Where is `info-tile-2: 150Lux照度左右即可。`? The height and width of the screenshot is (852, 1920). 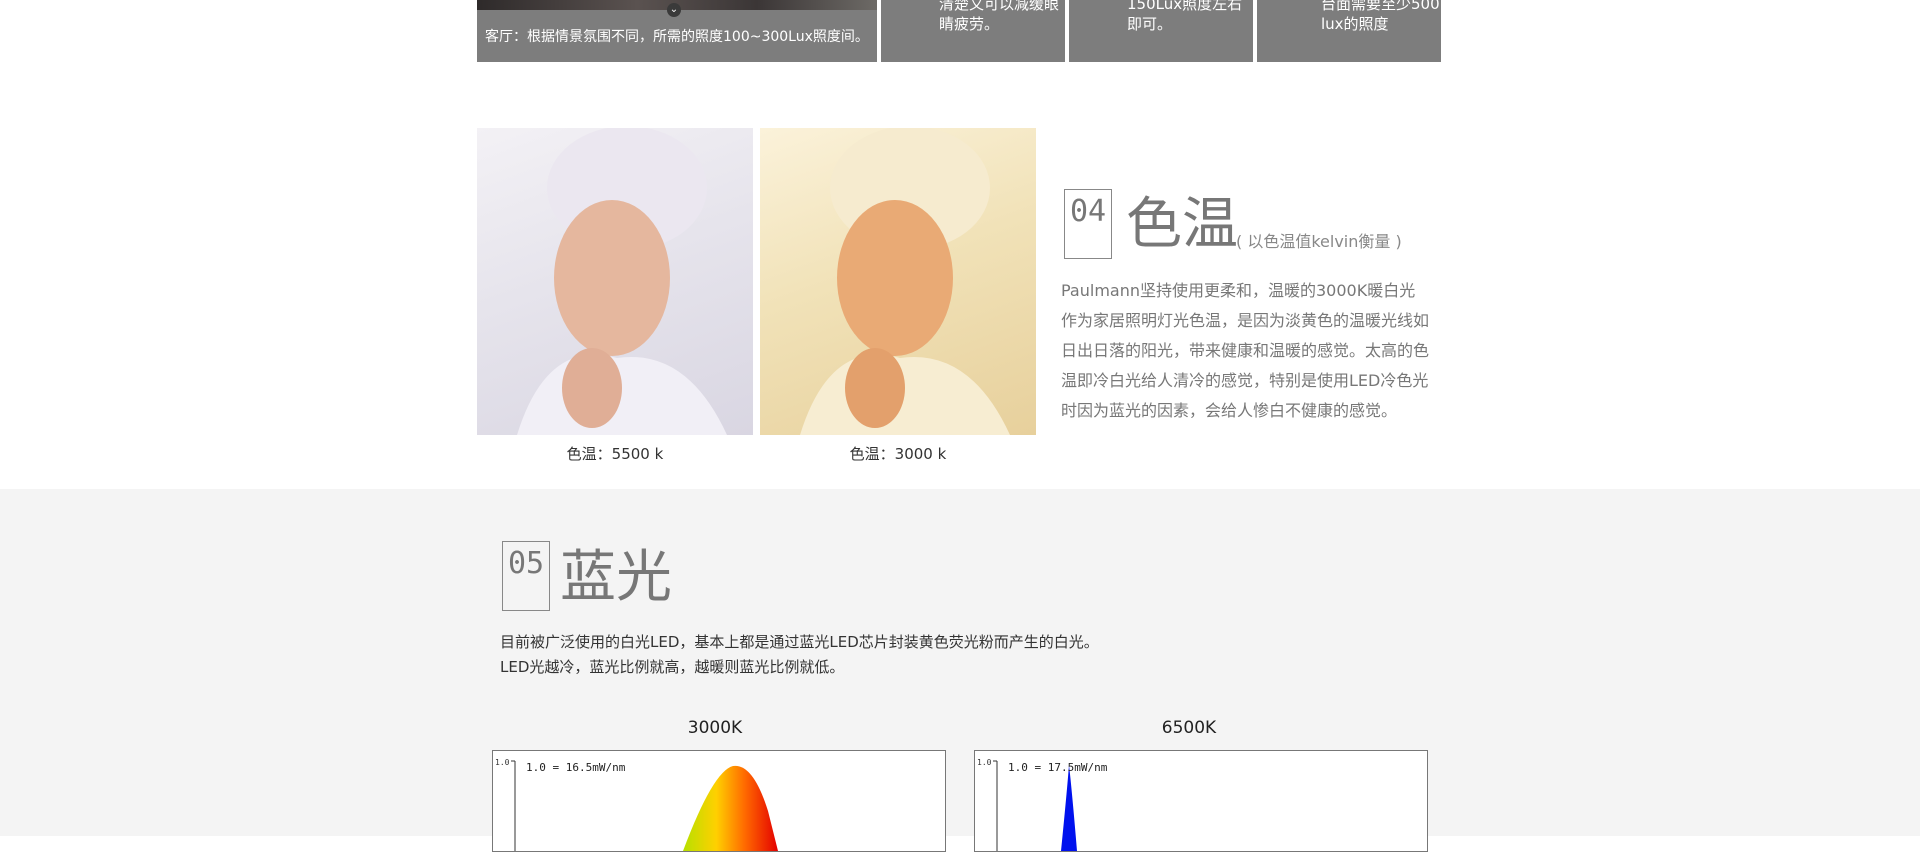
info-tile-2: 150Lux照度左右即可。 is located at coordinates (1161, 31).